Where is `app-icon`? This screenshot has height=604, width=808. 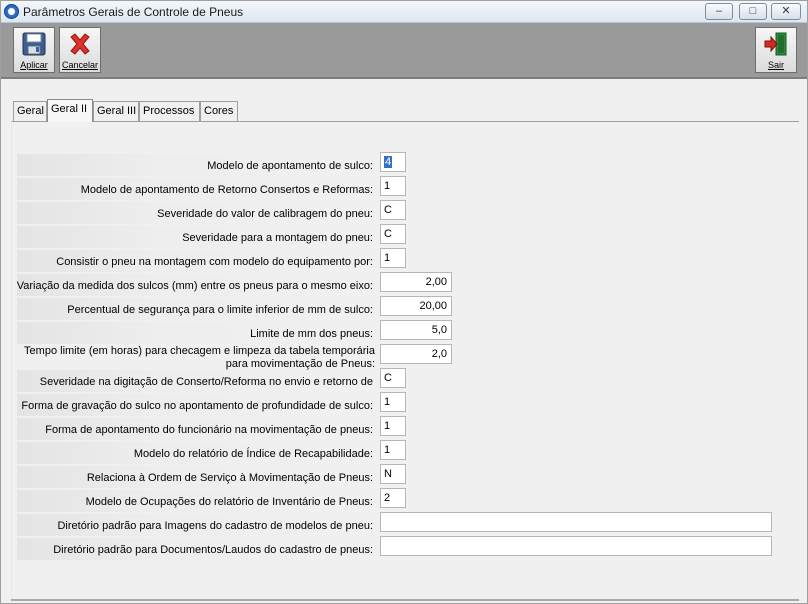 app-icon is located at coordinates (11, 11).